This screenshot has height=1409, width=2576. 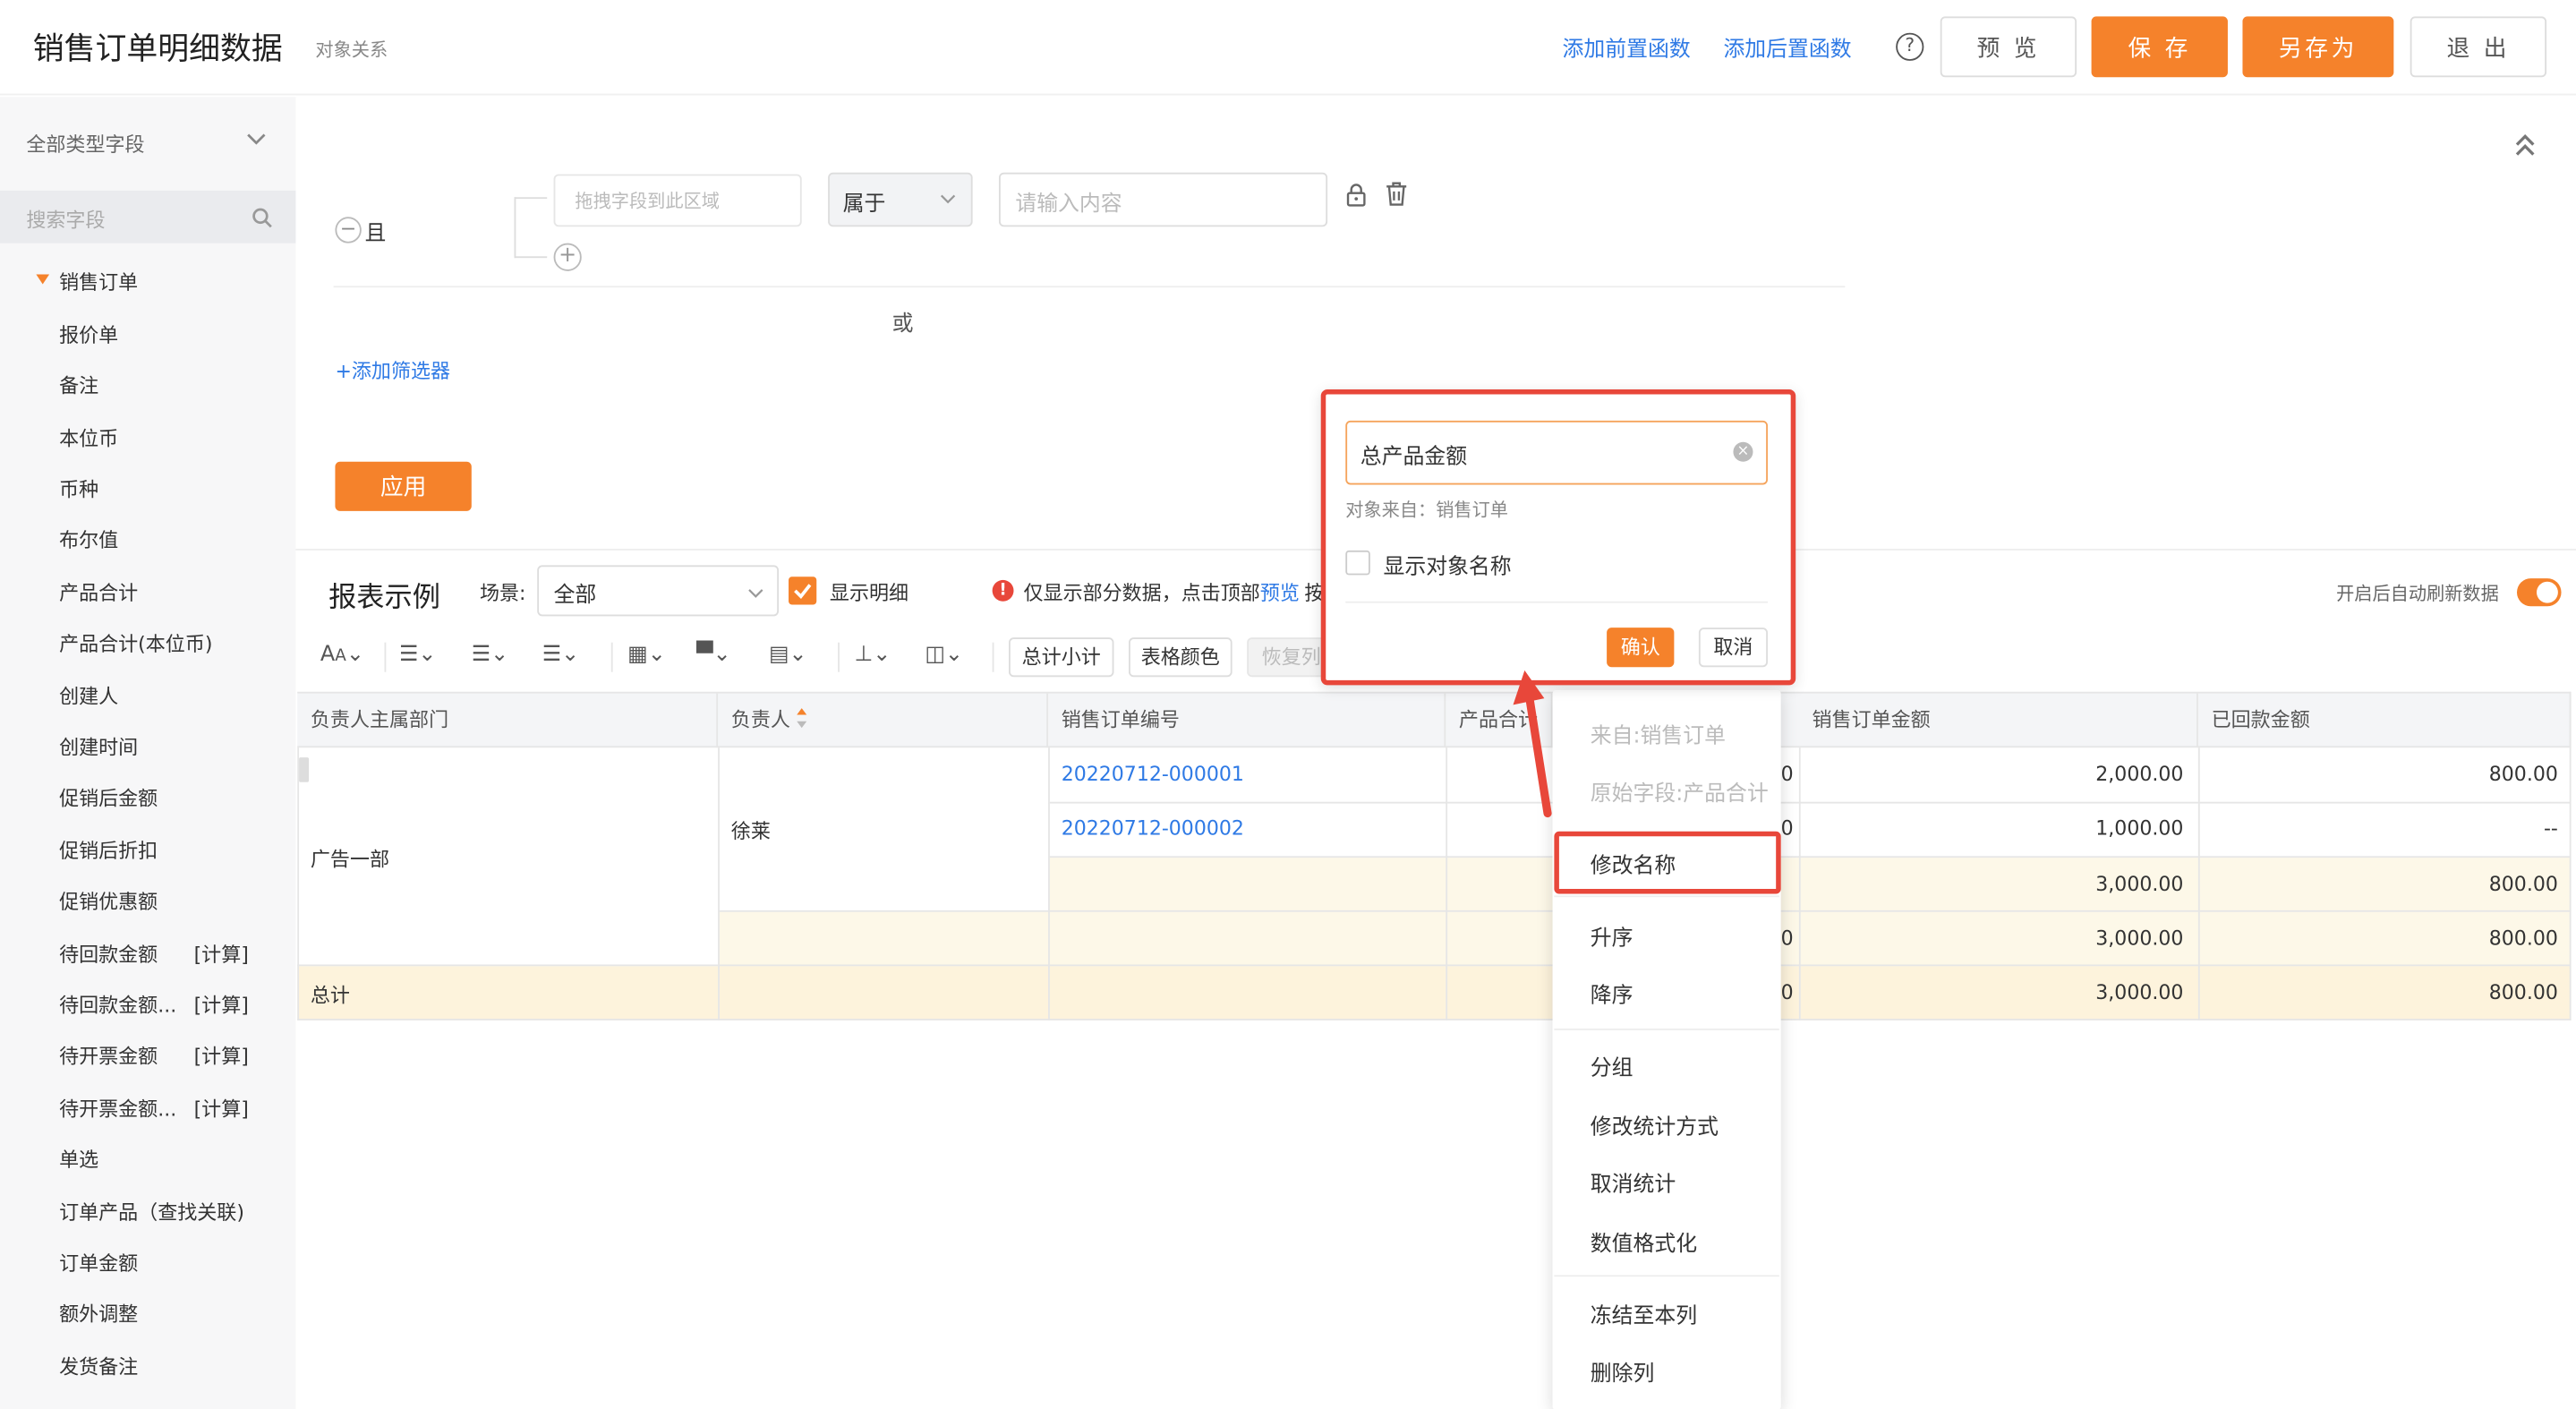 What do you see at coordinates (1153, 775) in the screenshot?
I see `order-no-link: 20220712-000001` at bounding box center [1153, 775].